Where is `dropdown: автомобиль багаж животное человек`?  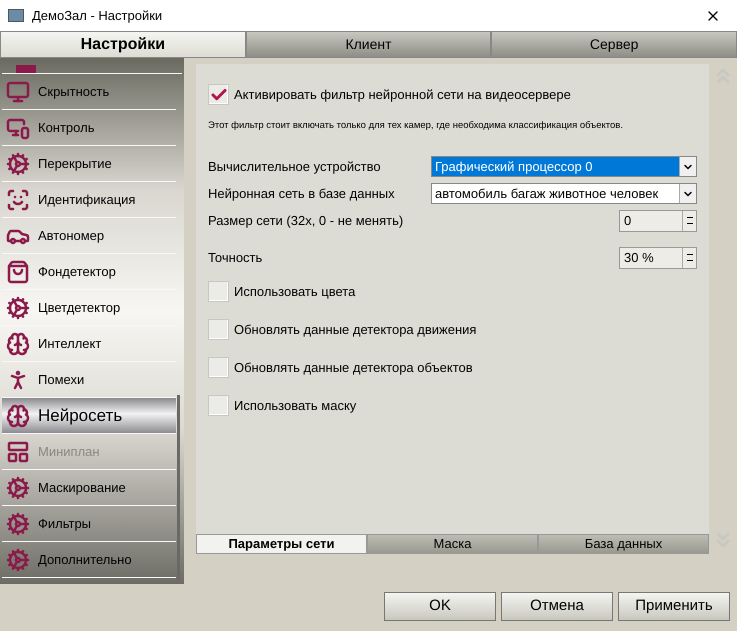
dropdown: автомобиль багаж животное человек is located at coordinates (564, 193).